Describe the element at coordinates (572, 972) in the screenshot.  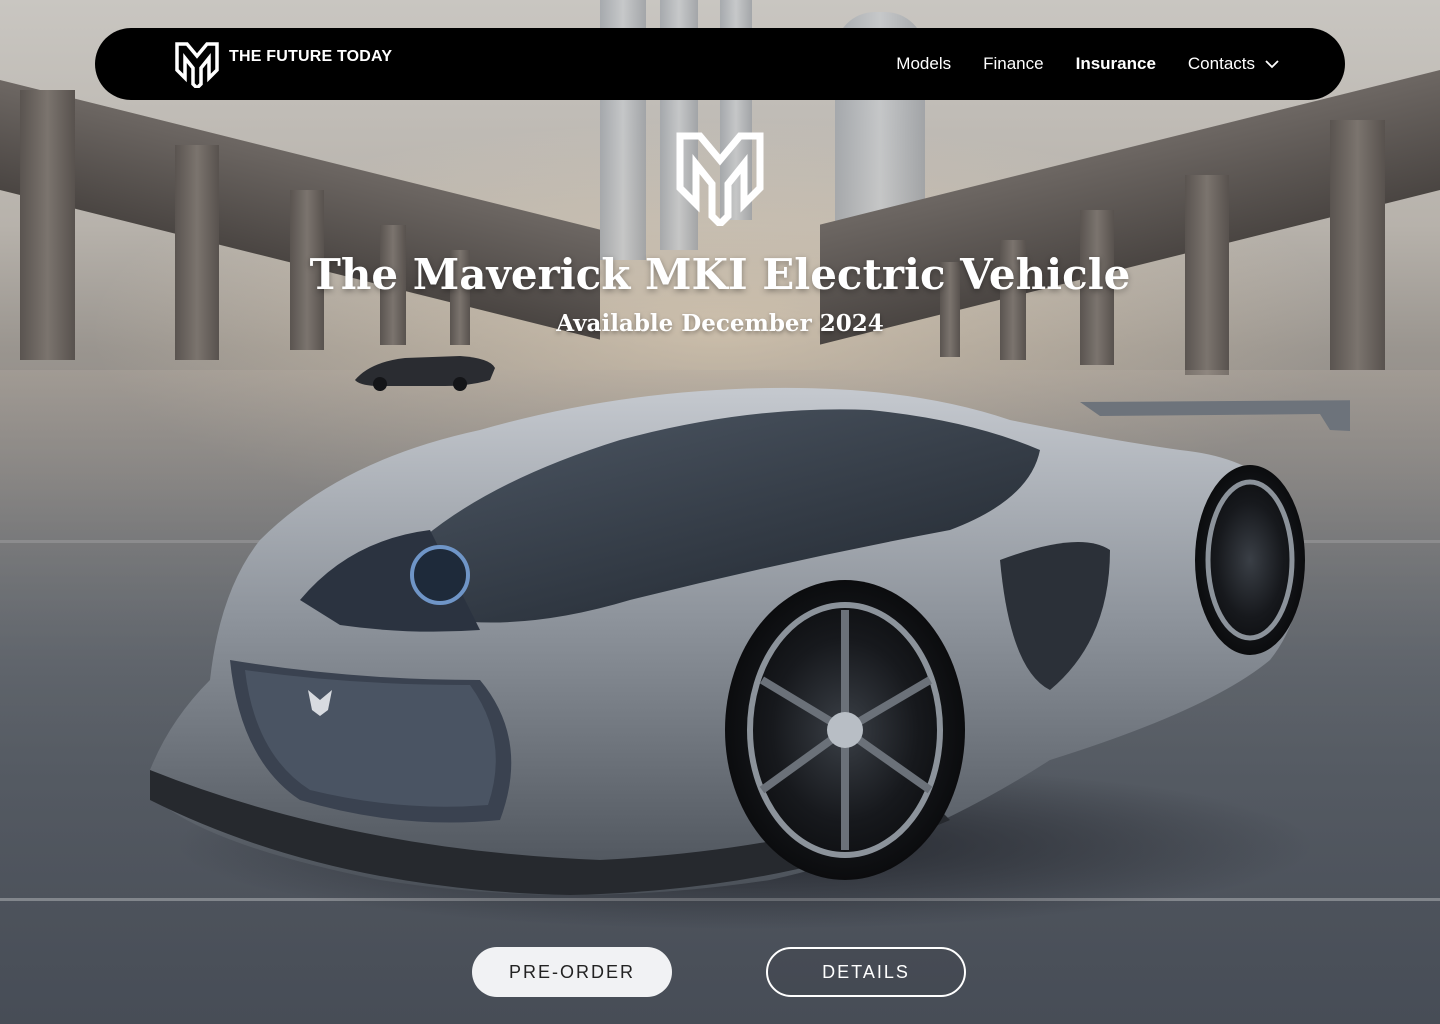
I see `pre-order-button: PRE-ORDER` at that location.